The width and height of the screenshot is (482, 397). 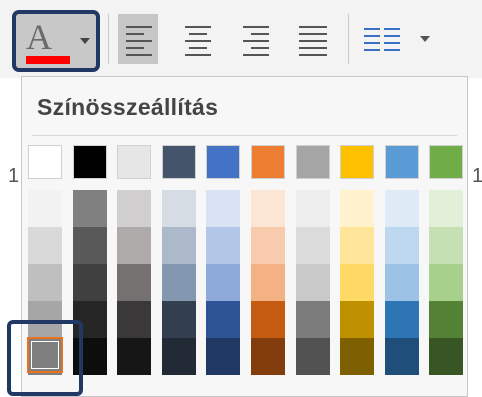 I want to click on align-center-button, so click(x=198, y=39).